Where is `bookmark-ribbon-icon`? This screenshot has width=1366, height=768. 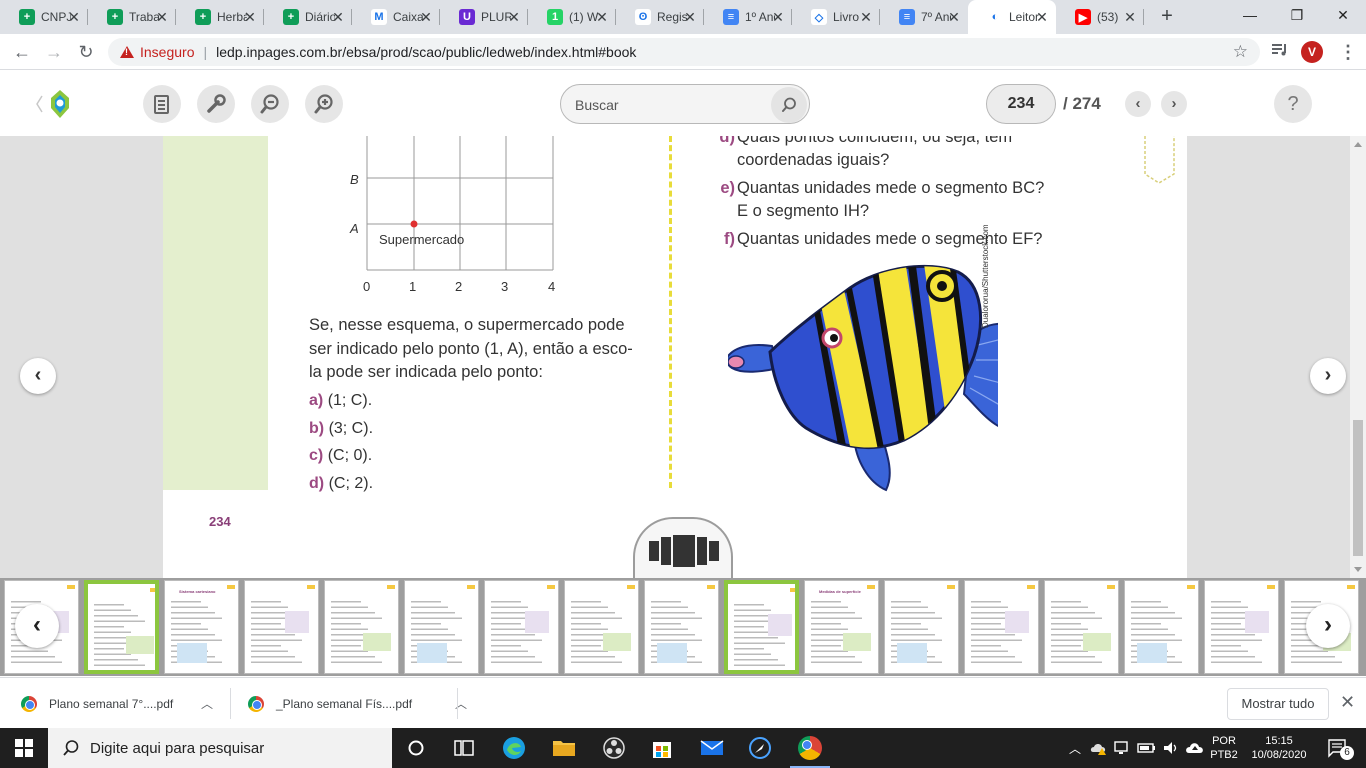
bookmark-ribbon-icon is located at coordinates (1160, 161).